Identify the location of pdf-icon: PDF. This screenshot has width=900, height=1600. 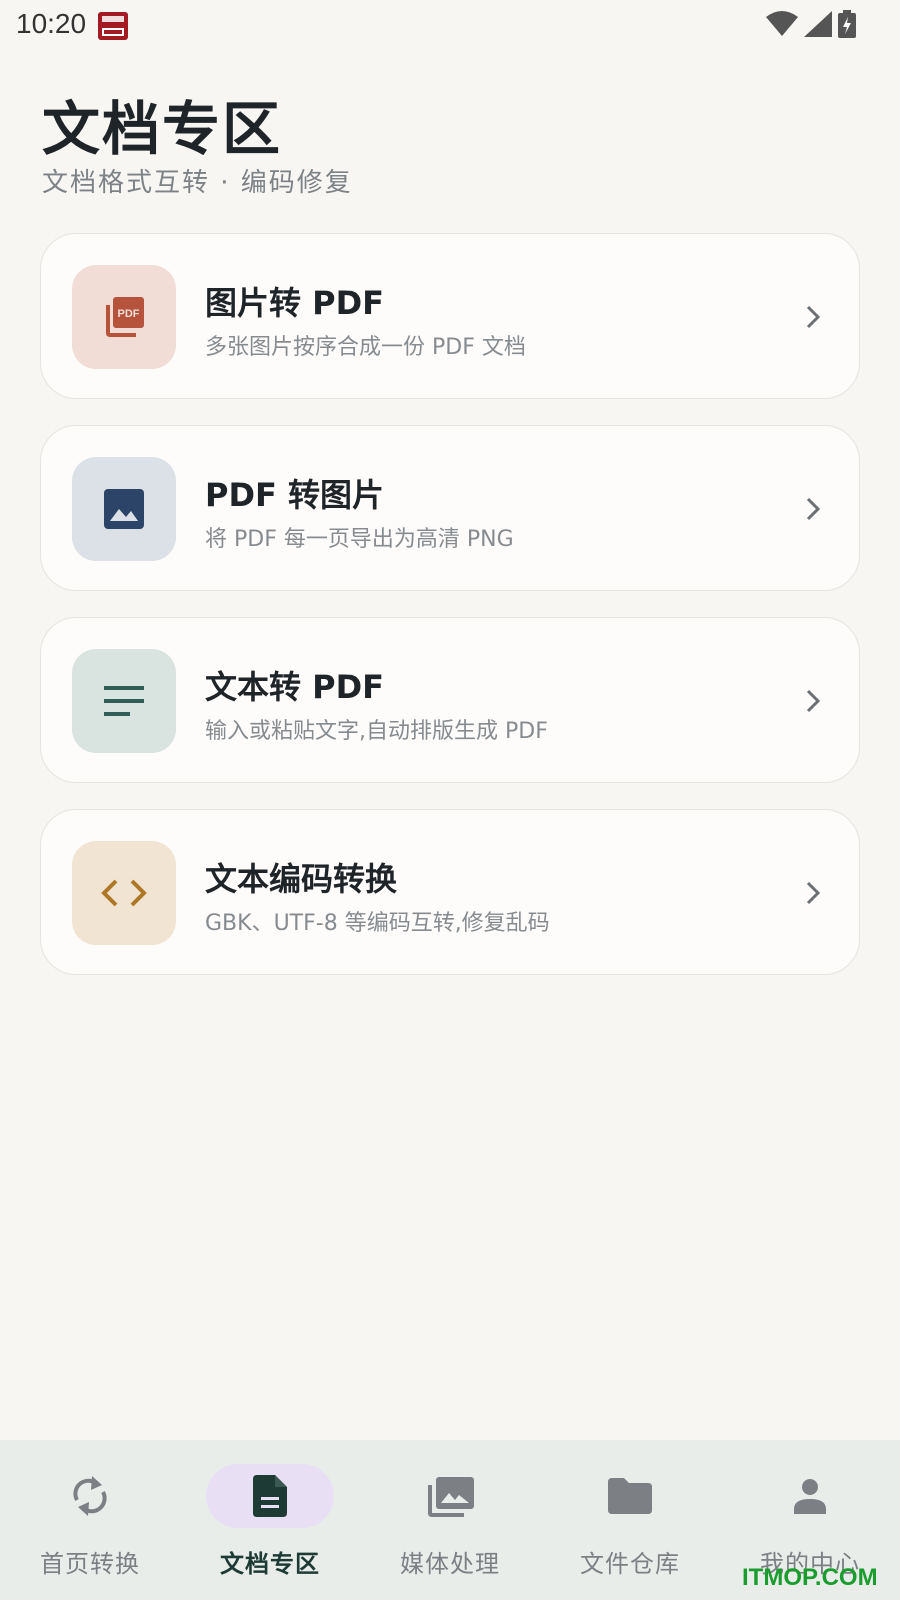
(125, 317).